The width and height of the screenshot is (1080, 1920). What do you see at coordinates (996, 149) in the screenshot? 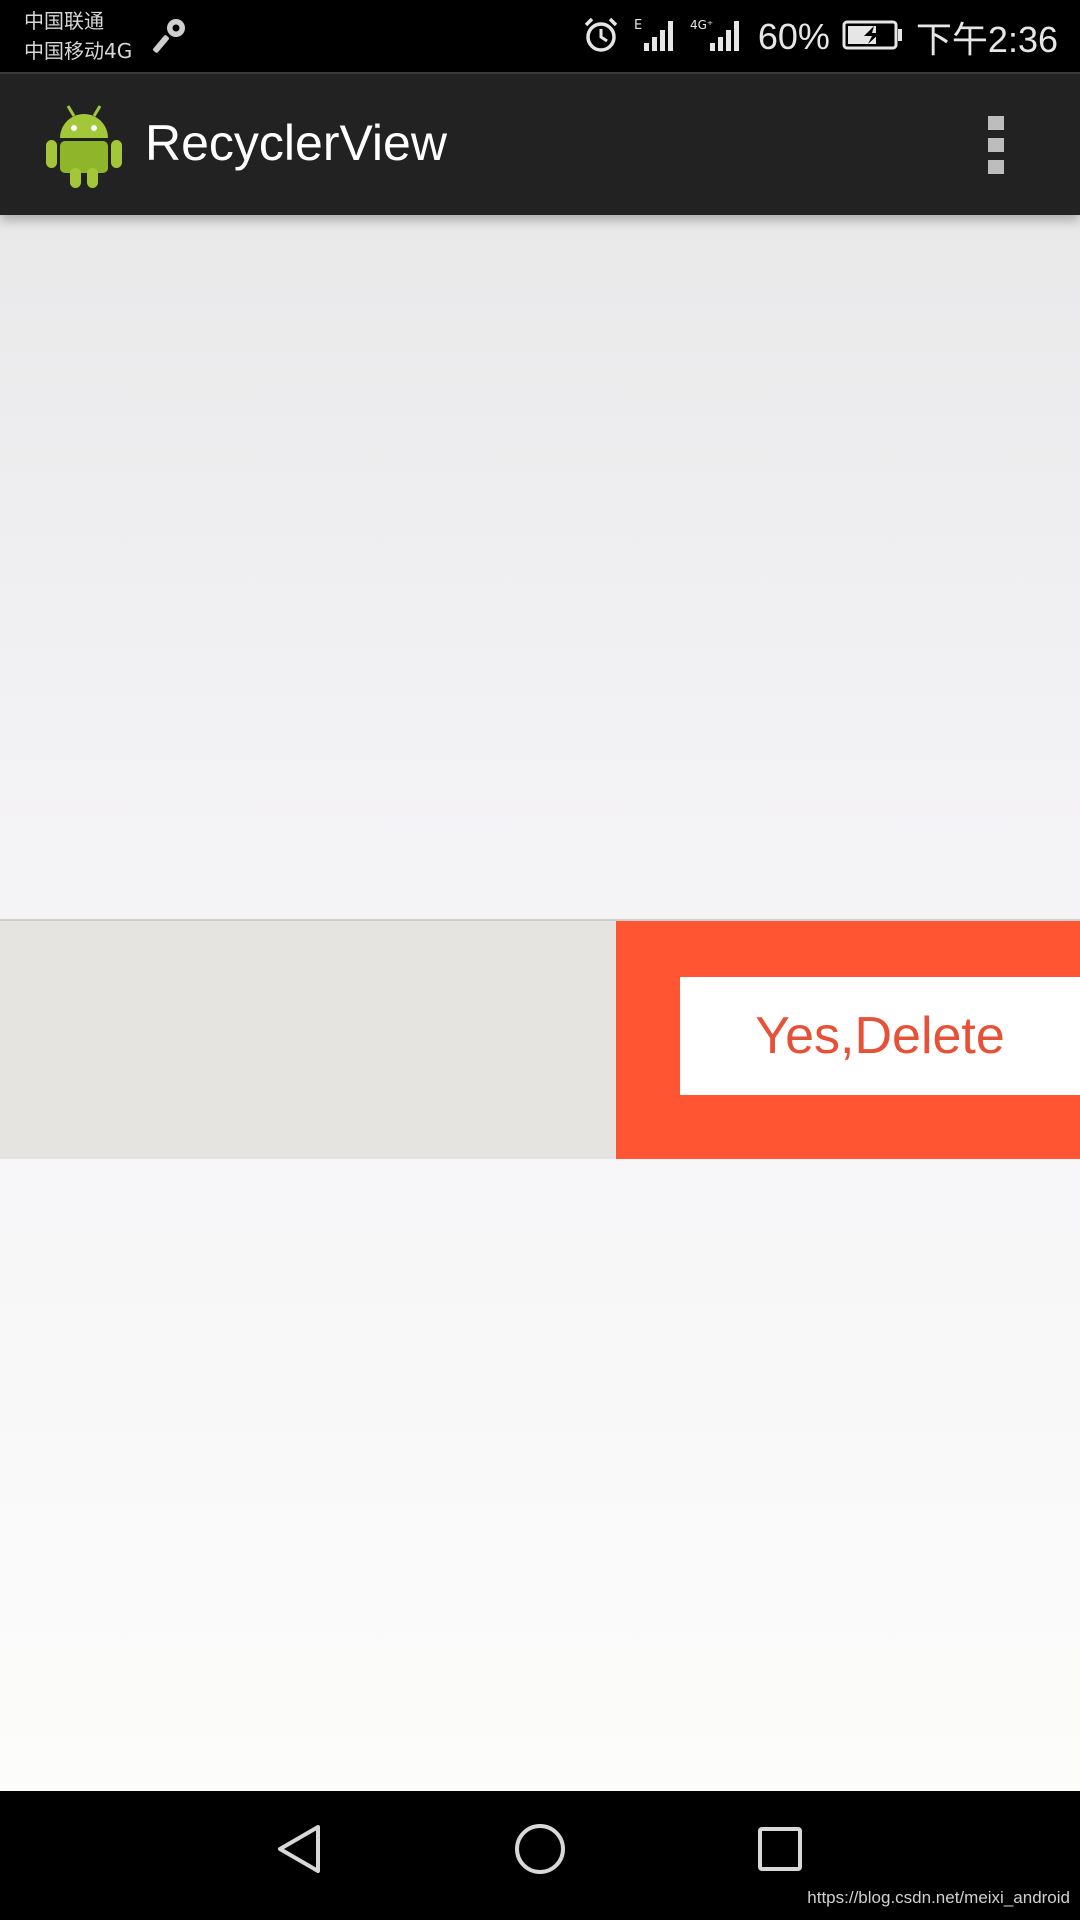
I see `overflow-menu-icon` at bounding box center [996, 149].